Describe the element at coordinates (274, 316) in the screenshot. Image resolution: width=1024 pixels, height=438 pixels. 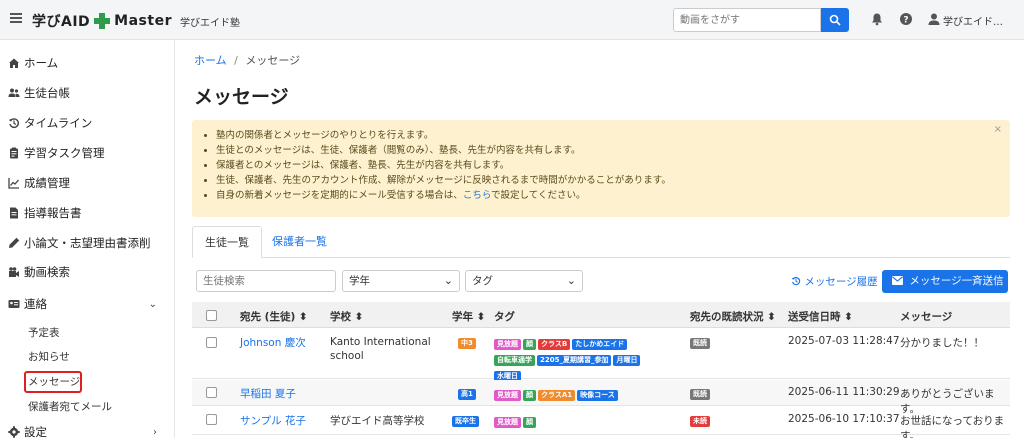
I see `col-recipient: 宛先 (生徒) ⬍` at that location.